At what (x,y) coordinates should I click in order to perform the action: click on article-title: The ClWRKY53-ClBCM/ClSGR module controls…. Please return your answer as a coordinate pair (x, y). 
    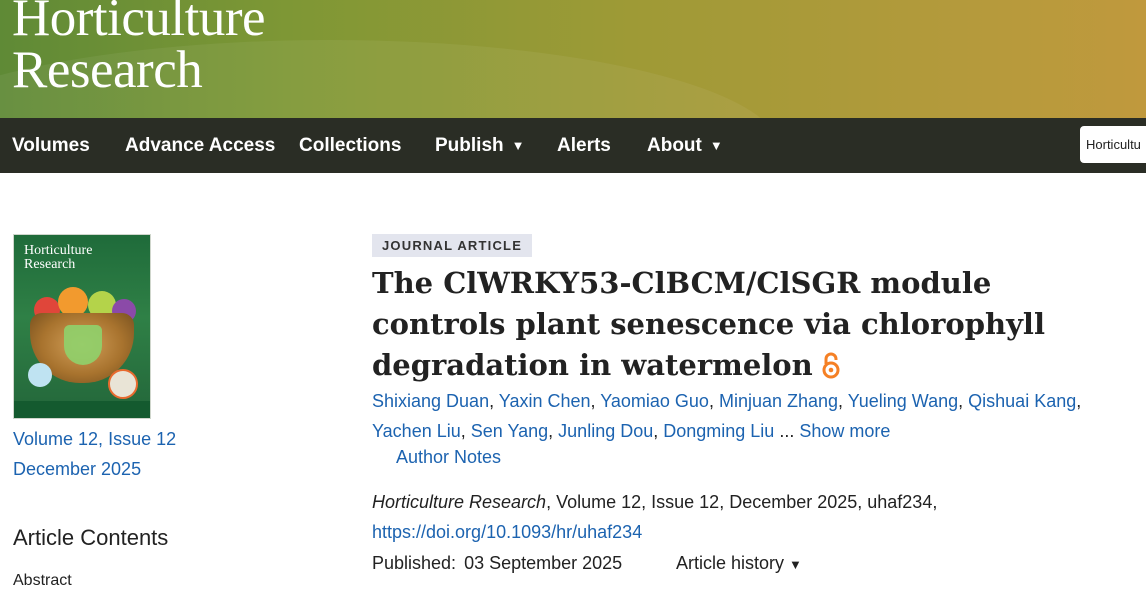
    Looking at the image, I should click on (742, 326).